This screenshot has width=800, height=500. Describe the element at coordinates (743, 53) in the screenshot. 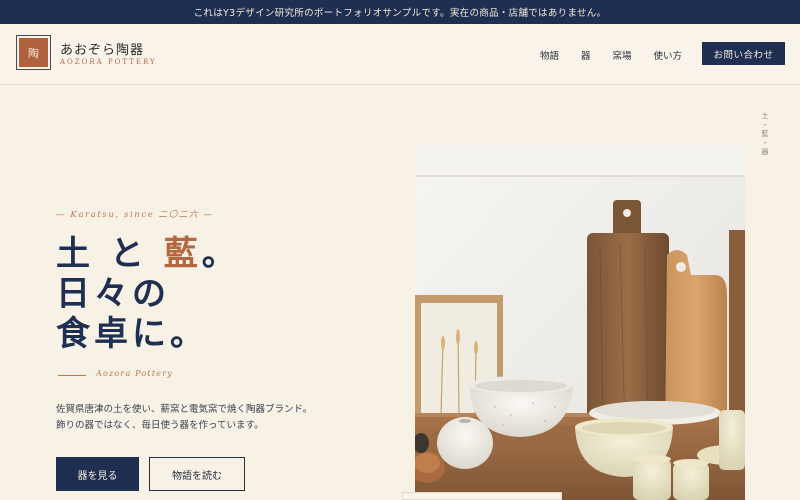

I see `contact-button: お問い合わせ` at that location.